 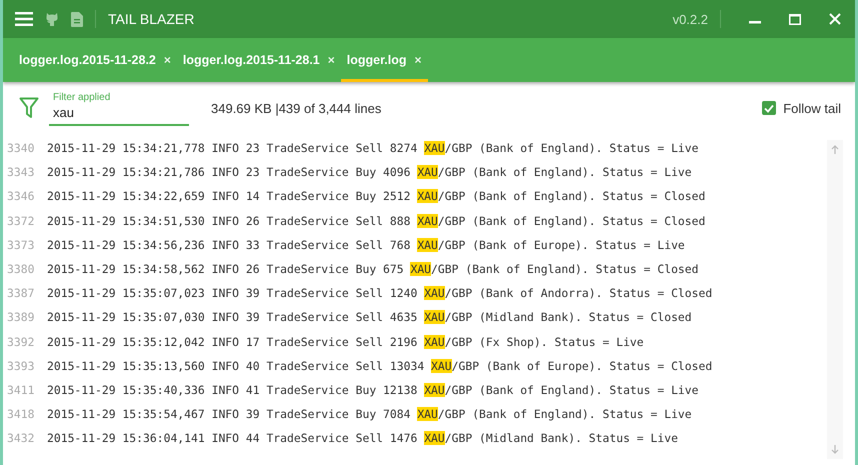 I want to click on line-number: 3387, so click(x=21, y=293).